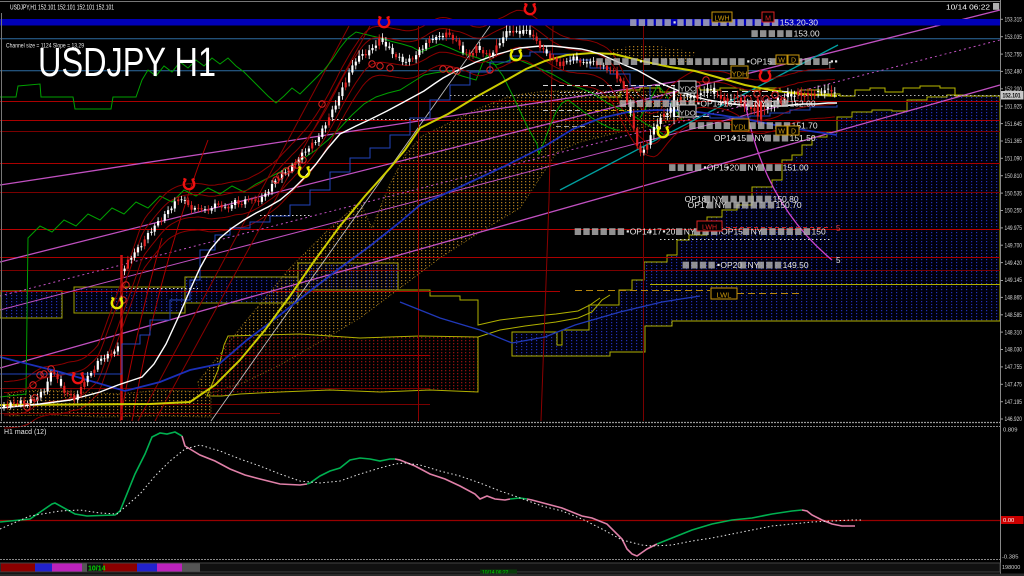 This screenshot has width=1024, height=576. I want to click on svg-text: 149.145, so click(1014, 280).